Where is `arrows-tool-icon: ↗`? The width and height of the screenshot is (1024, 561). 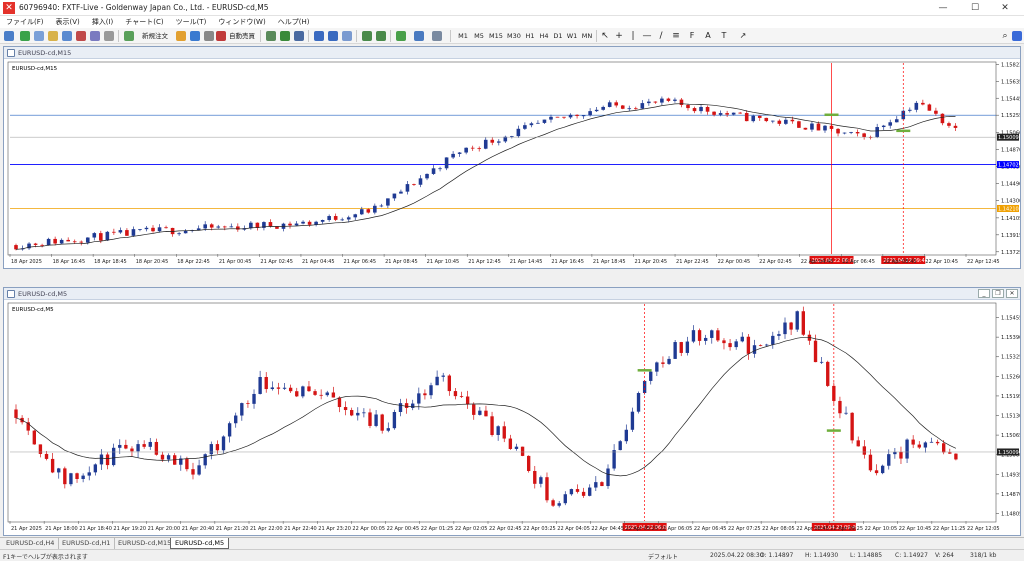 arrows-tool-icon: ↗ is located at coordinates (743, 36).